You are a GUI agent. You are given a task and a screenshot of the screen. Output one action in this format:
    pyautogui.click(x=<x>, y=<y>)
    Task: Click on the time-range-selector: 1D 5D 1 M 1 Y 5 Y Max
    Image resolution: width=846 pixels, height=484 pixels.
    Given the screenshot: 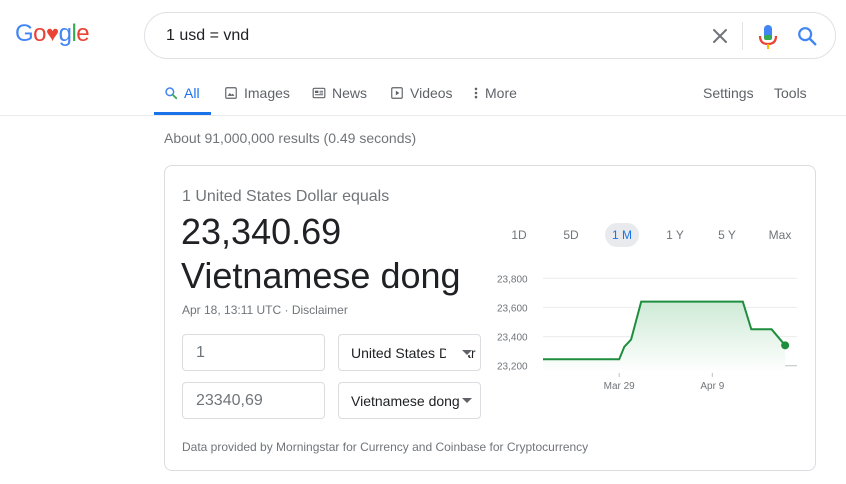 What is the action you would take?
    pyautogui.click(x=641, y=235)
    